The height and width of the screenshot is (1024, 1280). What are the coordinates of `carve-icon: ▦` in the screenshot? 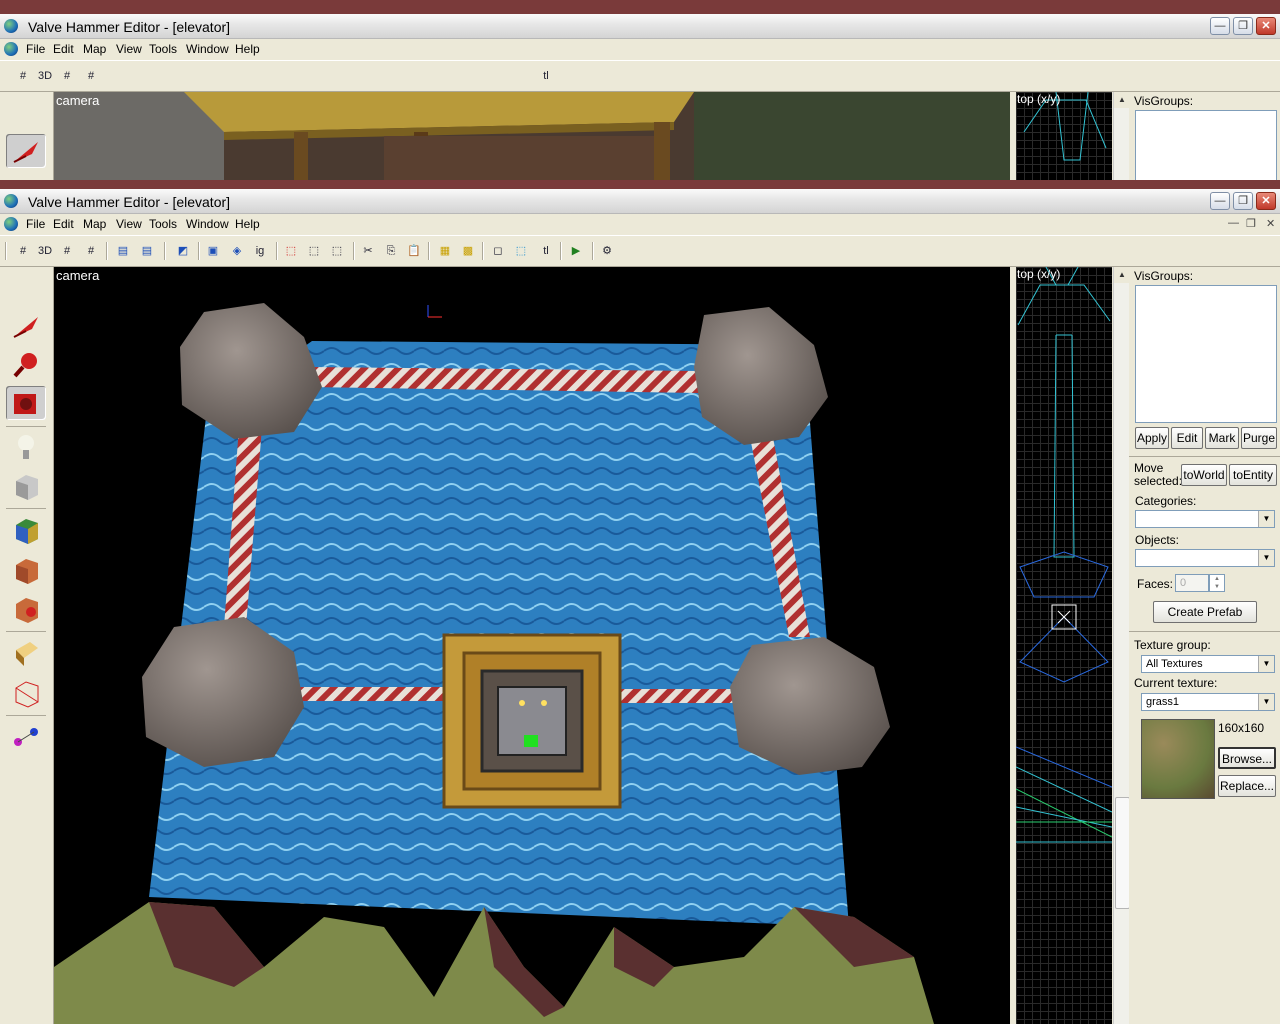 It's located at (445, 251).